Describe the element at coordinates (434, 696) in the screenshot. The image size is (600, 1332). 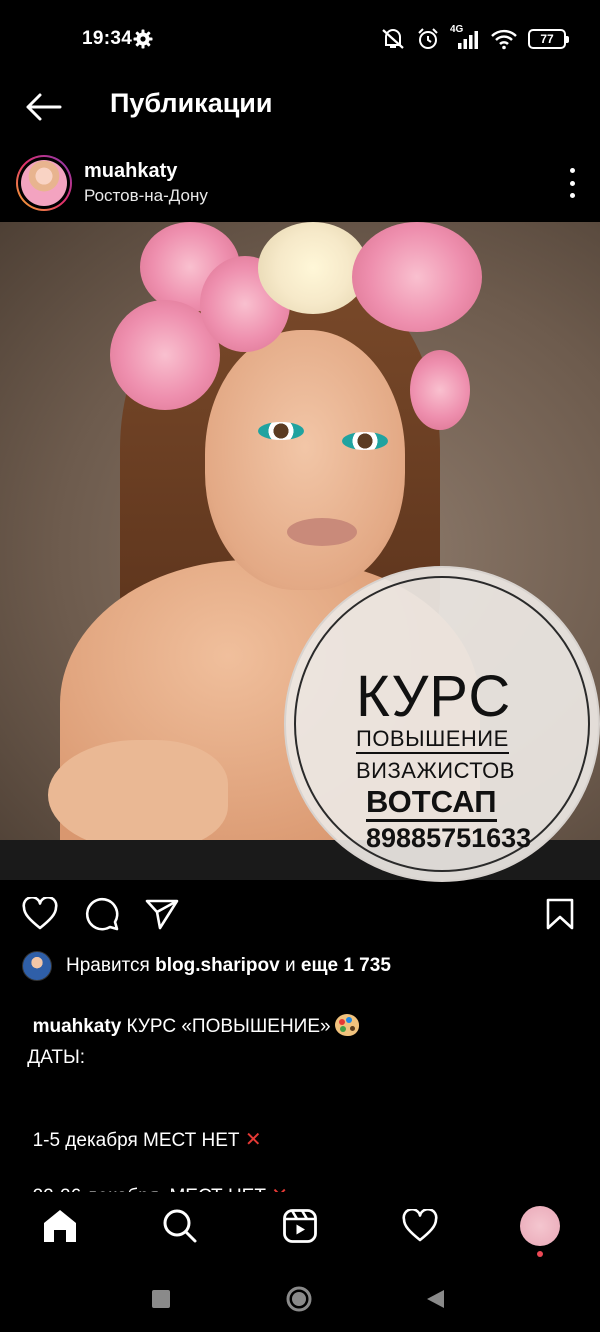
I see `promo-title: КУРС` at that location.